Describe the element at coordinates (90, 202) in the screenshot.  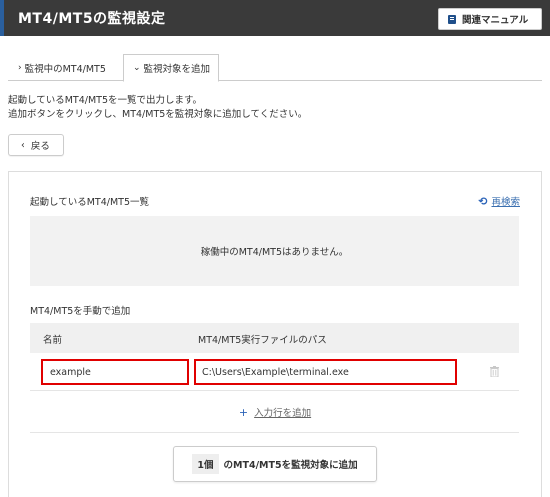
I see `running-list-title: 起動しているMT4/MT5一覧` at that location.